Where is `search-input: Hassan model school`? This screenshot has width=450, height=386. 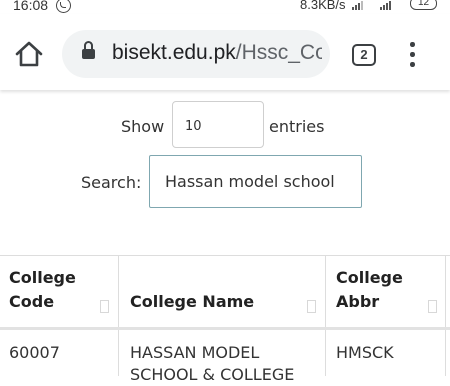
search-input: Hassan model school is located at coordinates (255, 181).